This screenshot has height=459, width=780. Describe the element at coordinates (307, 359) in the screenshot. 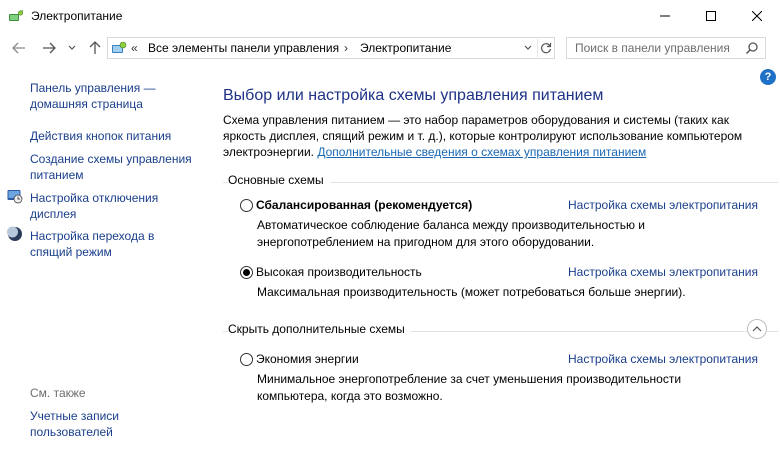

I see `plan-power-saver-name: Экономия энергии` at that location.